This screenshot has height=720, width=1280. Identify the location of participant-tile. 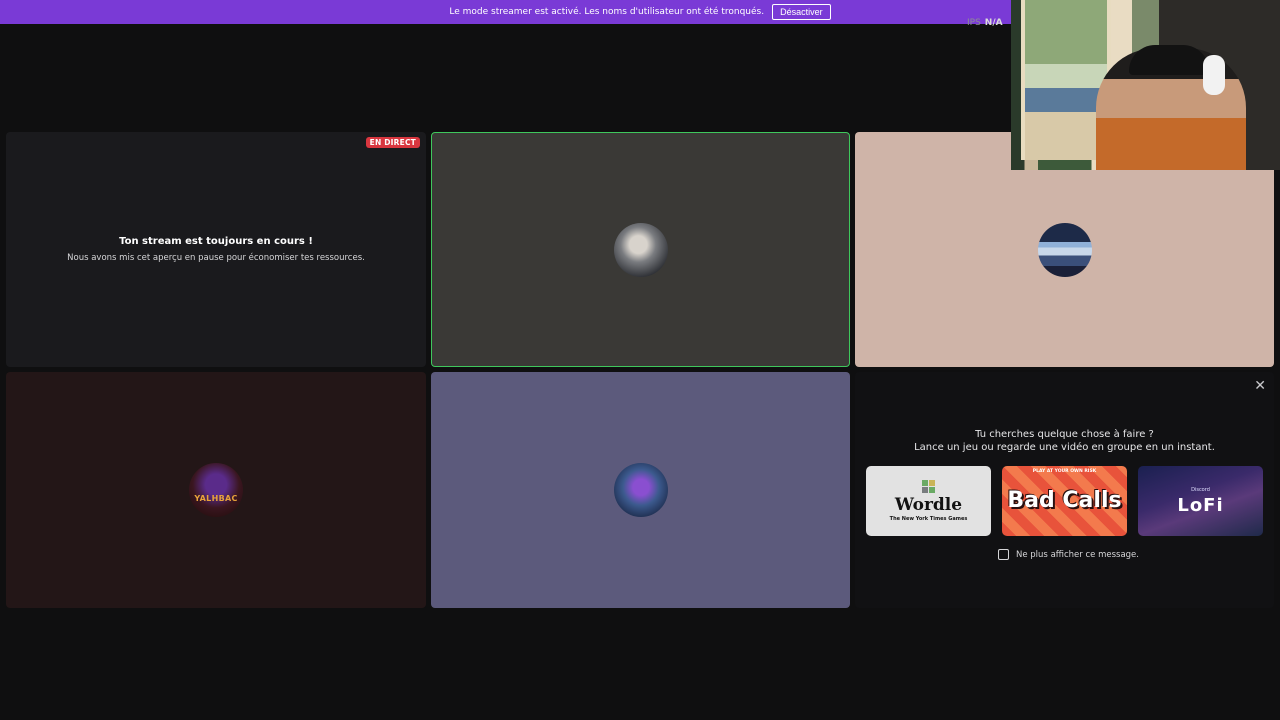
(640, 490).